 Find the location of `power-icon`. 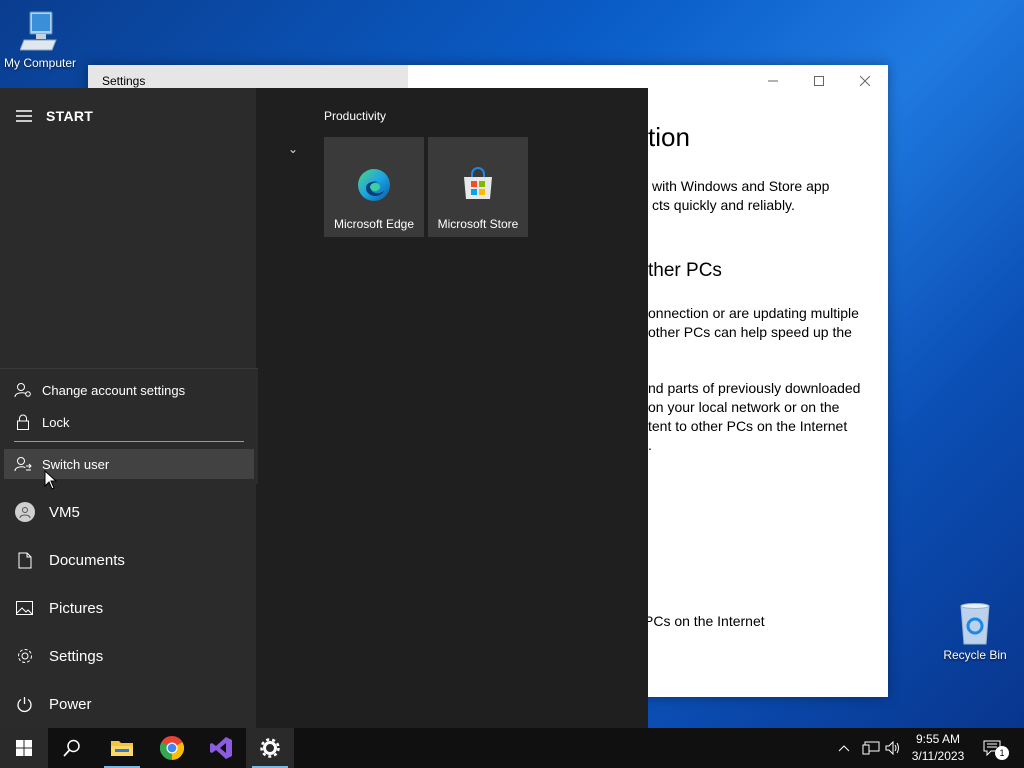

power-icon is located at coordinates (24, 704).